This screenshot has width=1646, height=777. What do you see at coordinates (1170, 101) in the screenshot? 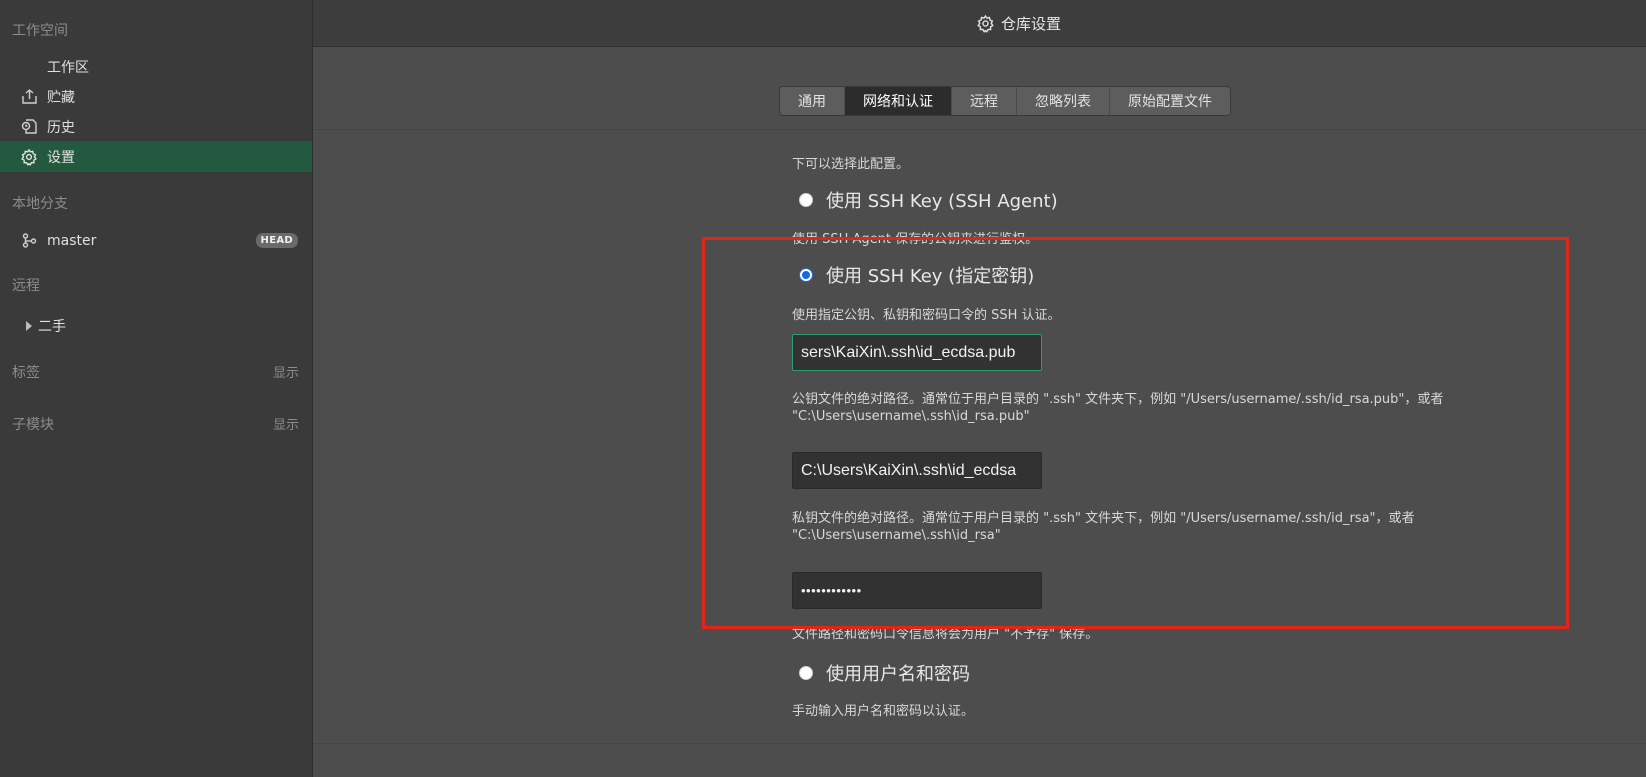
I see `tab-raw-config: 原始配置文件` at bounding box center [1170, 101].